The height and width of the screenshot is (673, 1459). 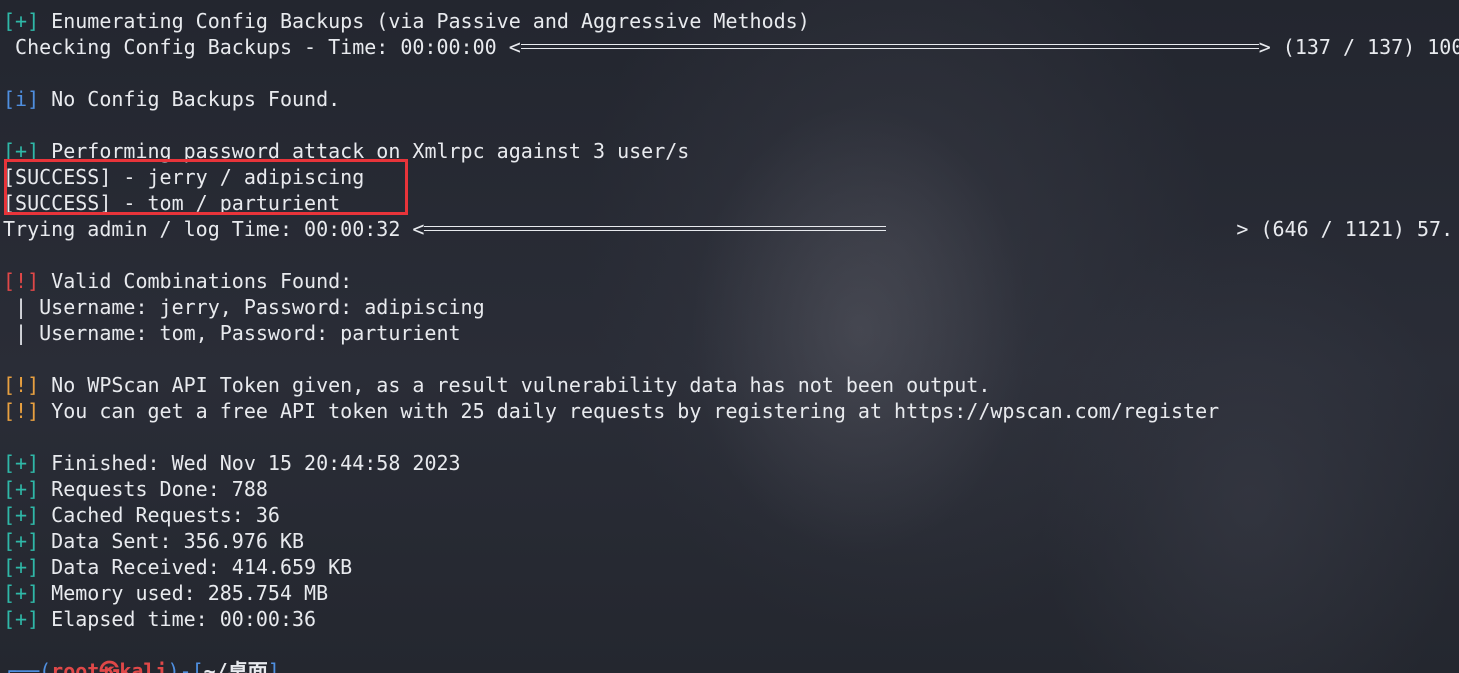 What do you see at coordinates (1364, 47) in the screenshot?
I see `progress-count: (137 / 137) 100.` at bounding box center [1364, 47].